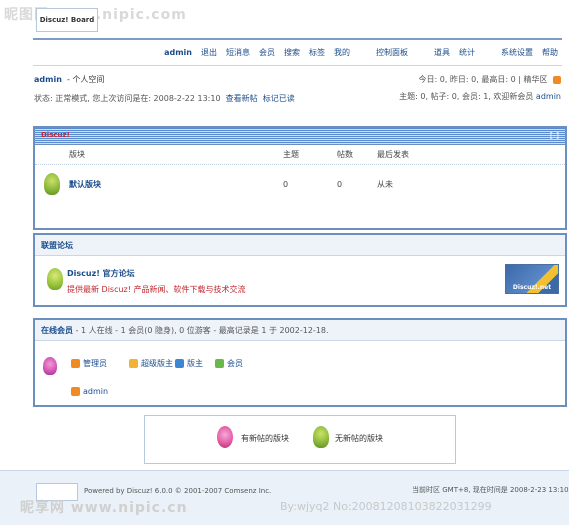  What do you see at coordinates (300, 245) in the screenshot?
I see `league-title: 联盟论坛` at bounding box center [300, 245].